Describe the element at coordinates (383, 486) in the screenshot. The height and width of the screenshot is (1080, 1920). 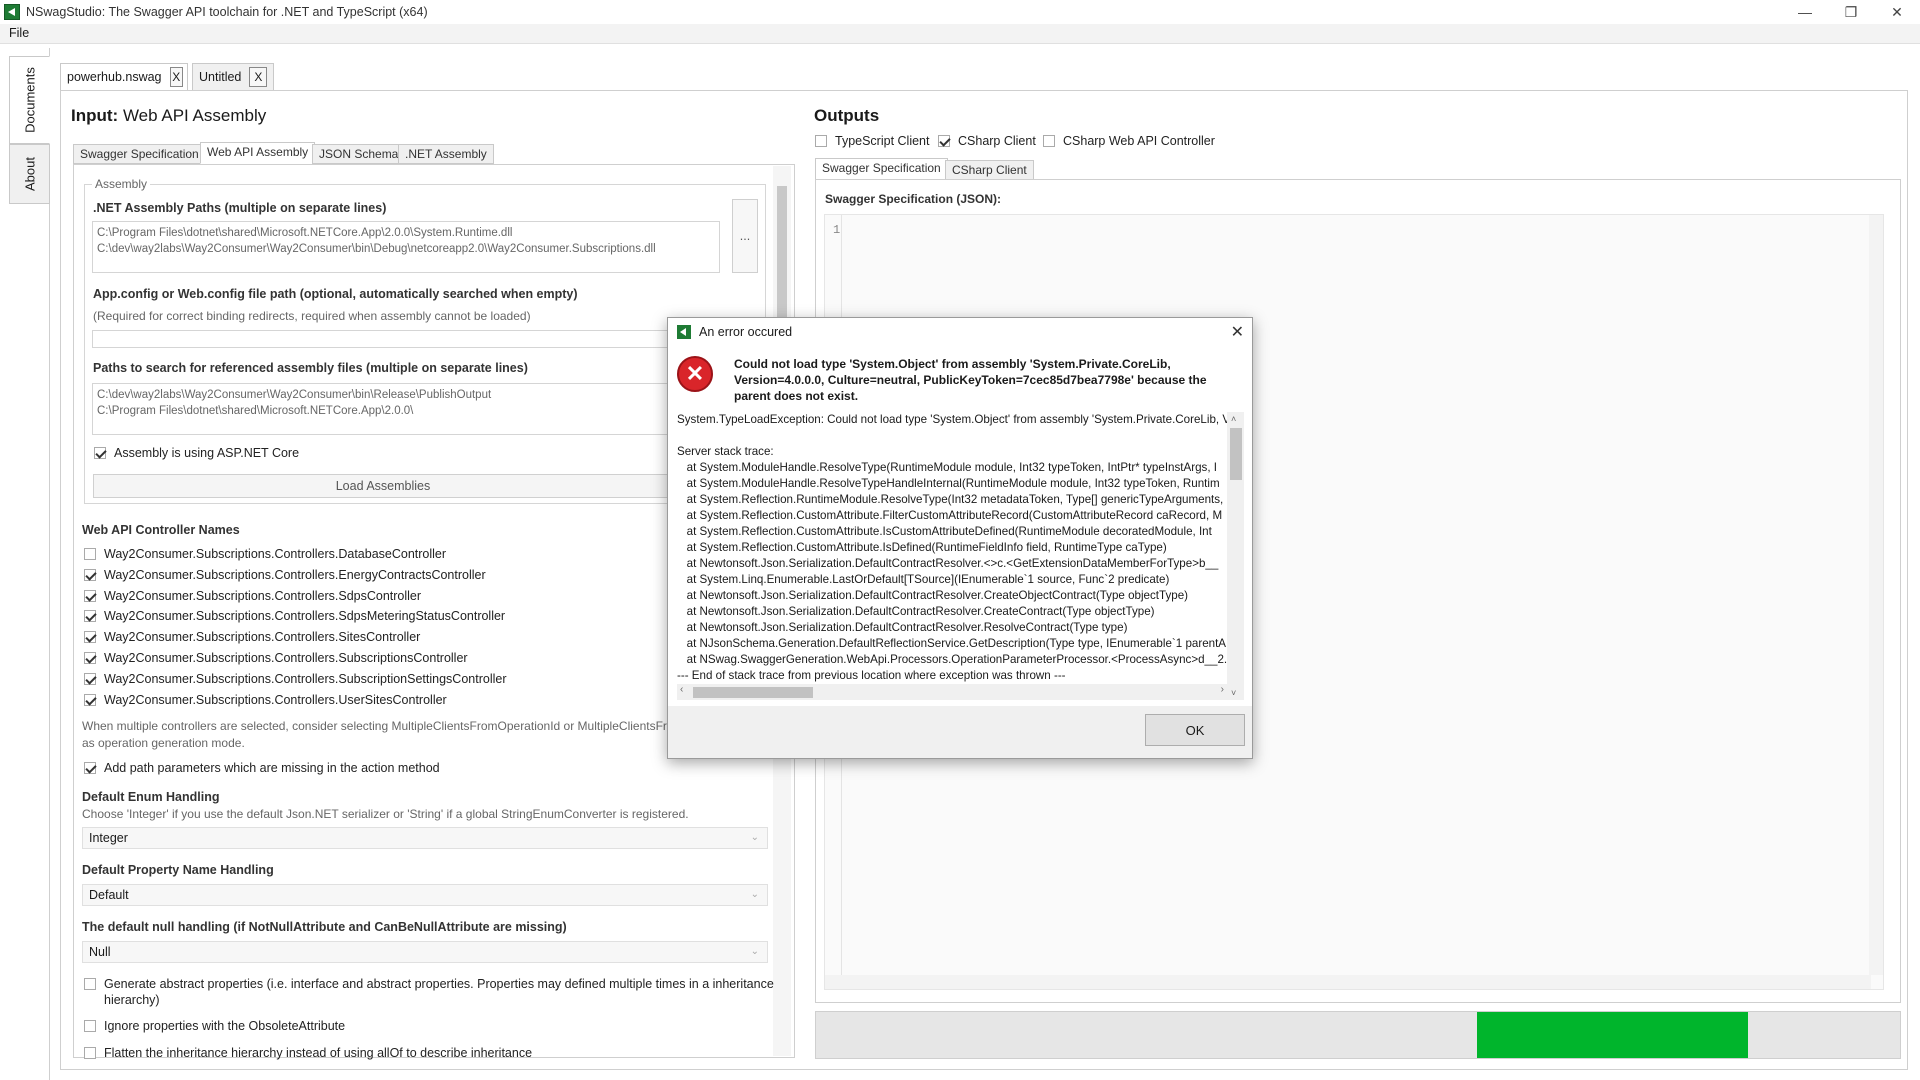
I see `load-assemblies-button: Load Assemblies` at that location.